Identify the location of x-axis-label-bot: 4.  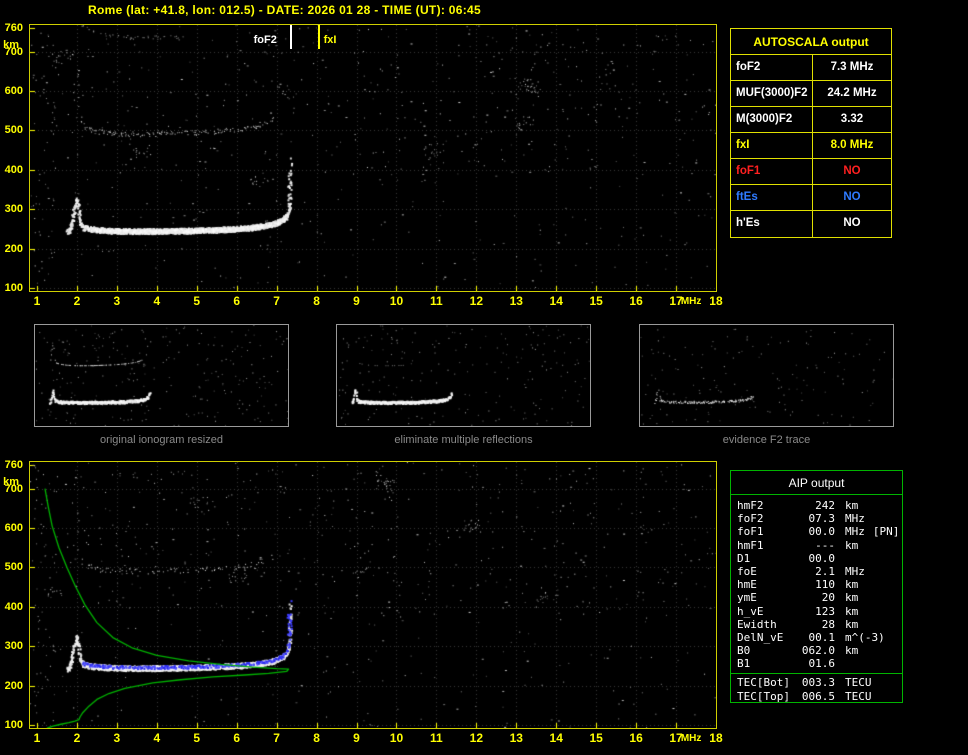
(157, 738).